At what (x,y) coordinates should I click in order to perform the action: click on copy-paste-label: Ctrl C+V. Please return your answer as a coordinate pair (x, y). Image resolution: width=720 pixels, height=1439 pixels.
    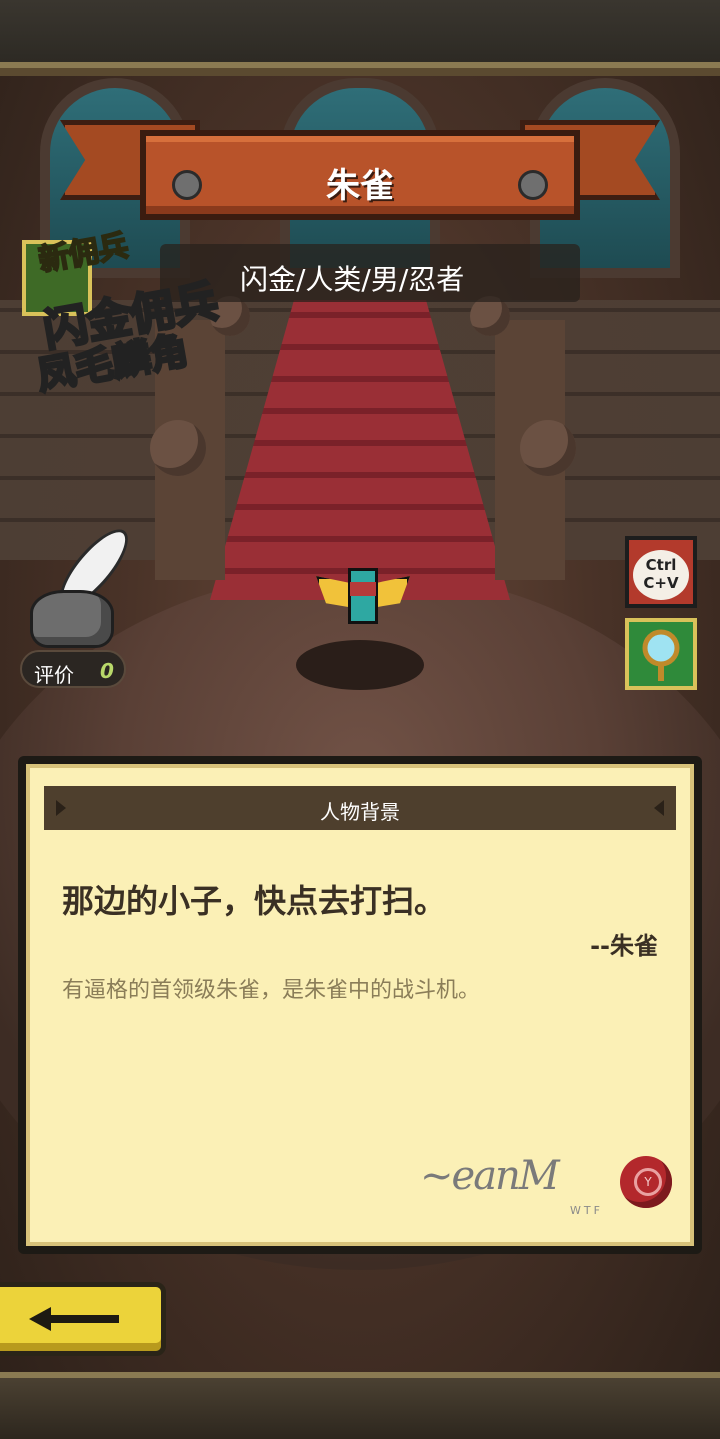
    Looking at the image, I should click on (661, 575).